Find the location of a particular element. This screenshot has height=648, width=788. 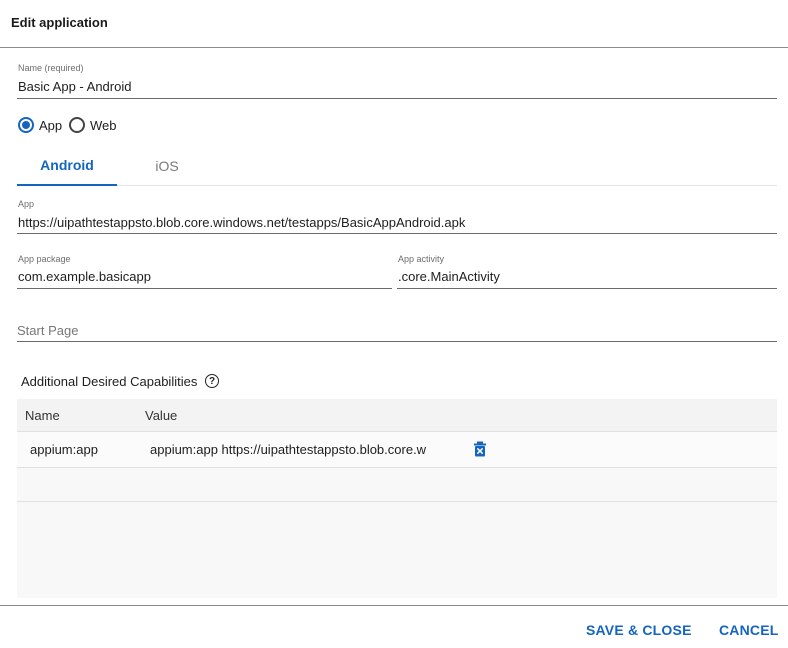

app-url-label: App is located at coordinates (26, 204).